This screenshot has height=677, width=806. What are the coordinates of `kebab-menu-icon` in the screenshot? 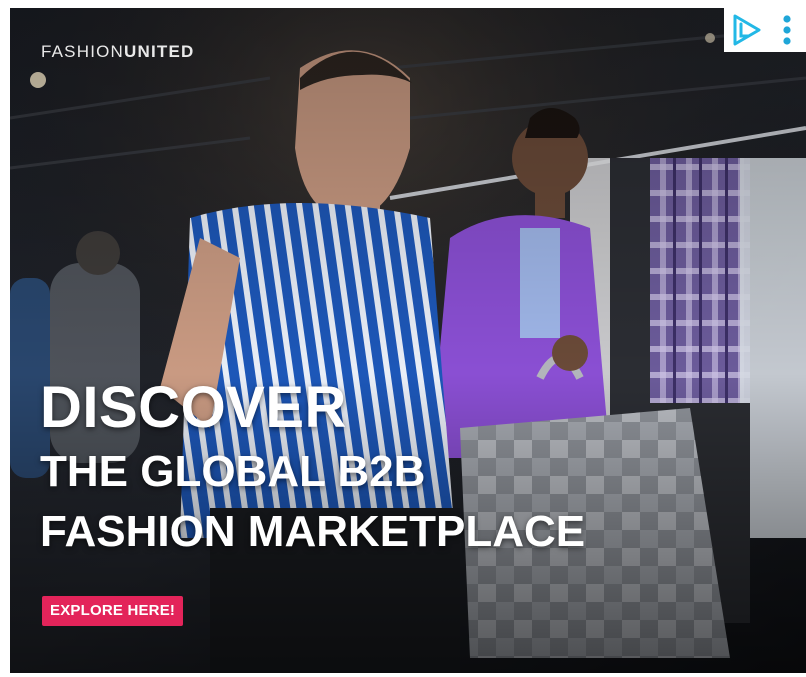 It's located at (787, 30).